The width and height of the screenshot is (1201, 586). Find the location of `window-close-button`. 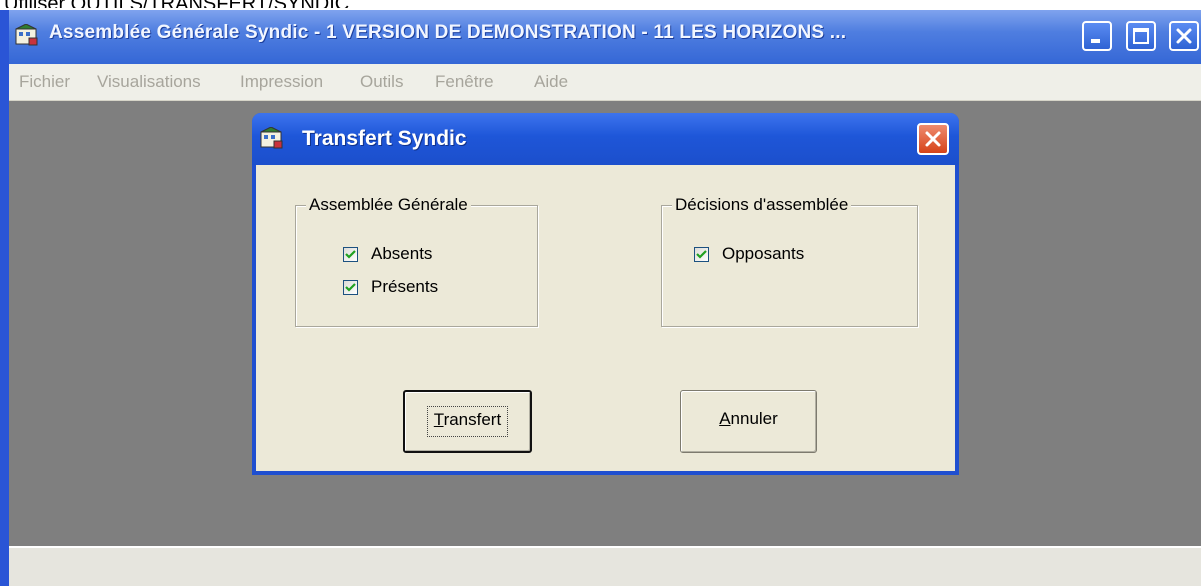

window-close-button is located at coordinates (1184, 36).